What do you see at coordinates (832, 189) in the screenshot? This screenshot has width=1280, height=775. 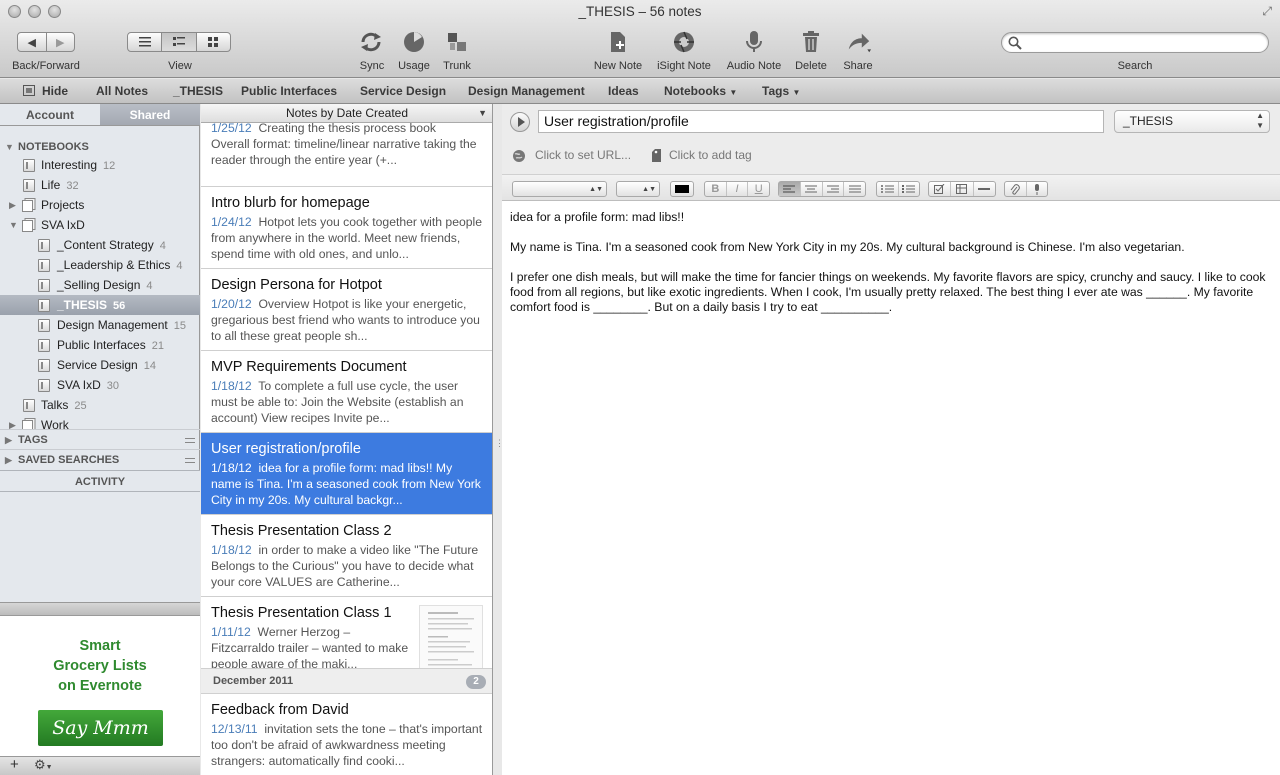 I see `align-right-button` at bounding box center [832, 189].